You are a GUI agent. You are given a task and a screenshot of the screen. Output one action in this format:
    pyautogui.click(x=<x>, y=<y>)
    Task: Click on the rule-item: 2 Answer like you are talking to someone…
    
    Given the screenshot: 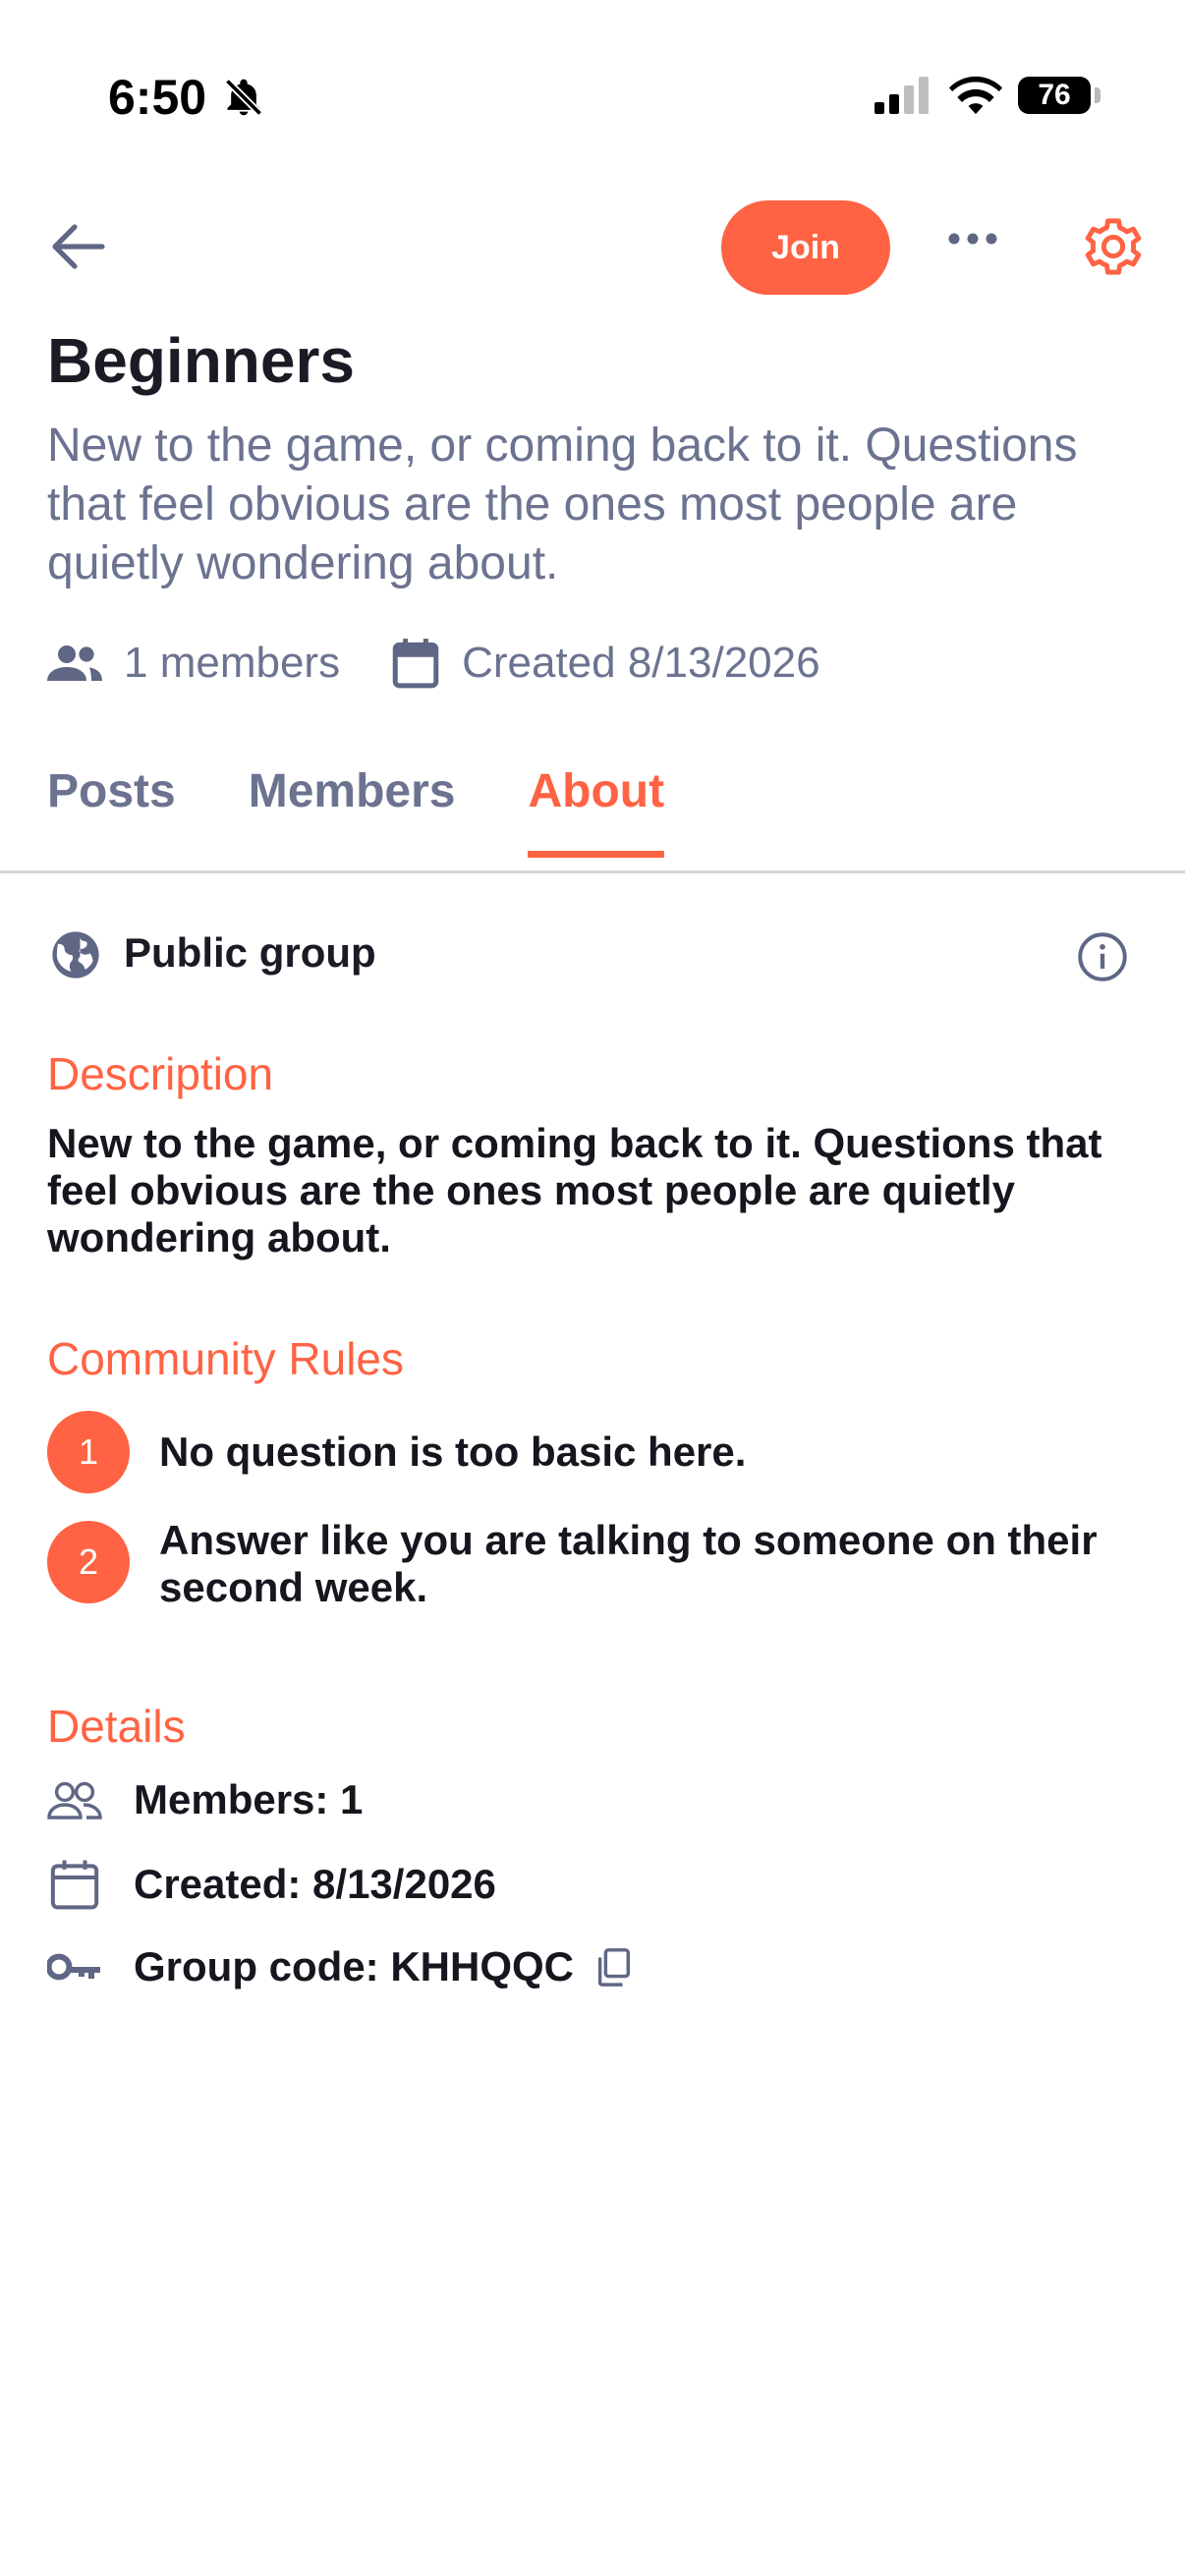 What is the action you would take?
    pyautogui.click(x=575, y=1564)
    